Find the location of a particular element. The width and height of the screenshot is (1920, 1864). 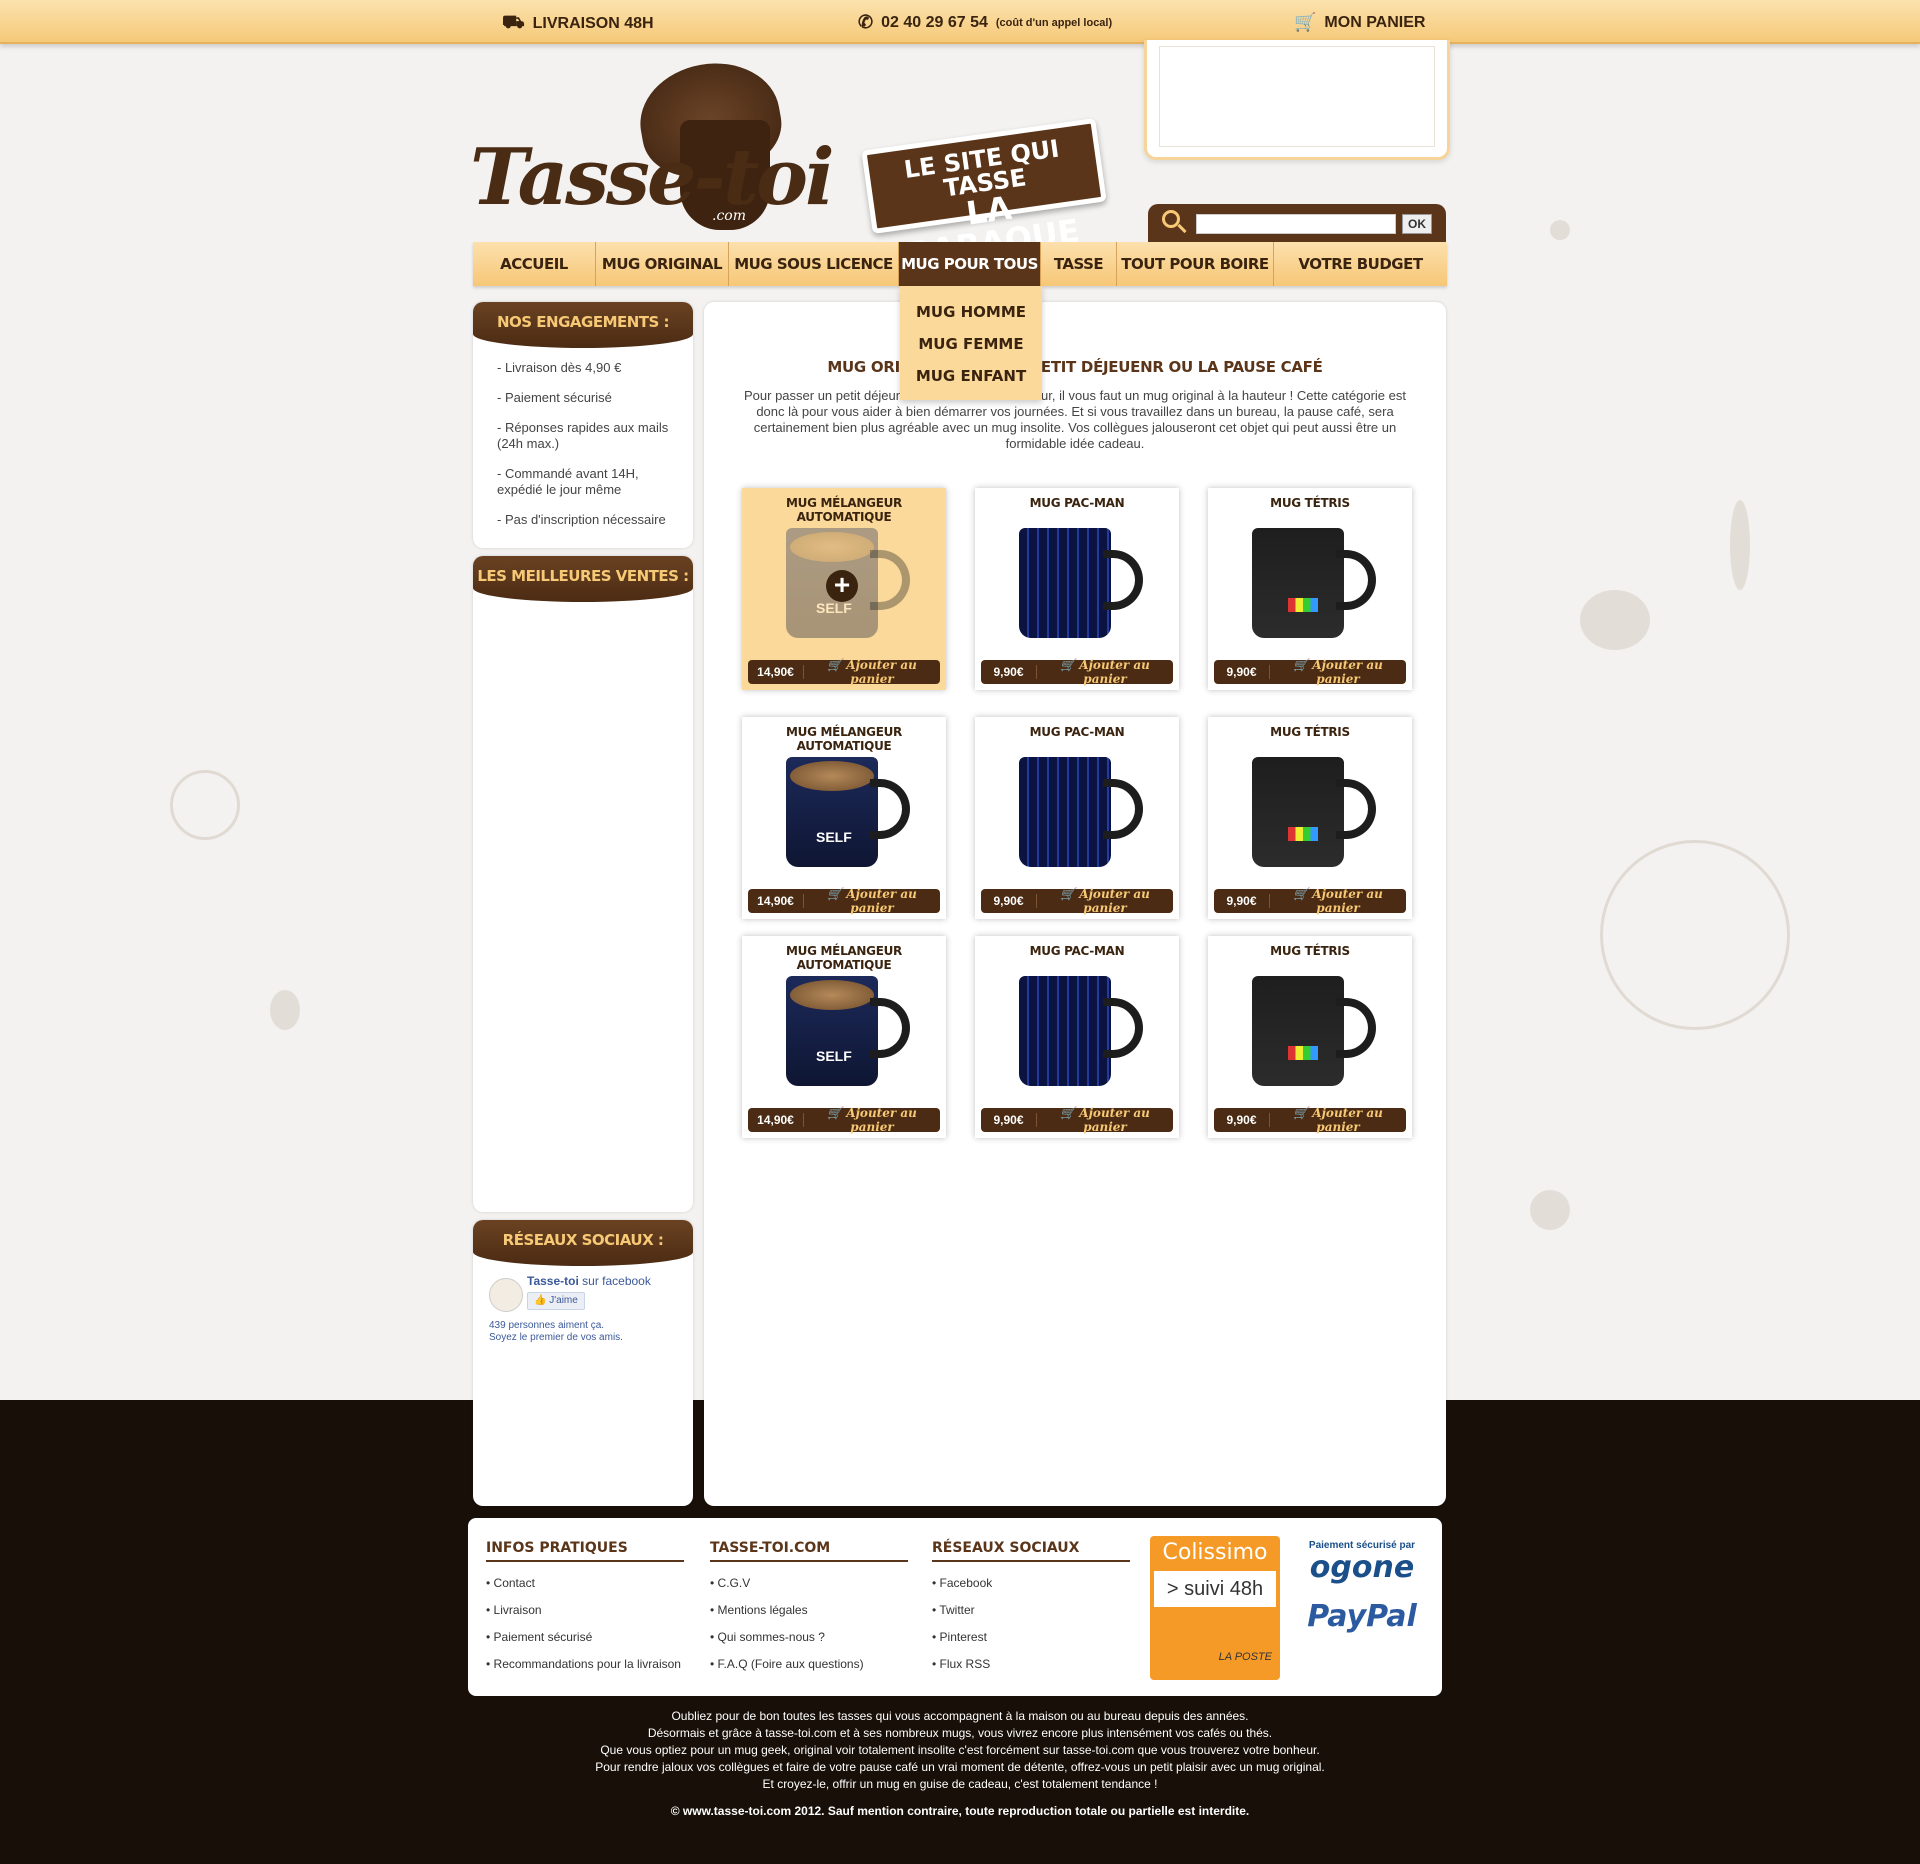

engagement-item: - Réponses rapides aux mails (24h max.) is located at coordinates (583, 435).